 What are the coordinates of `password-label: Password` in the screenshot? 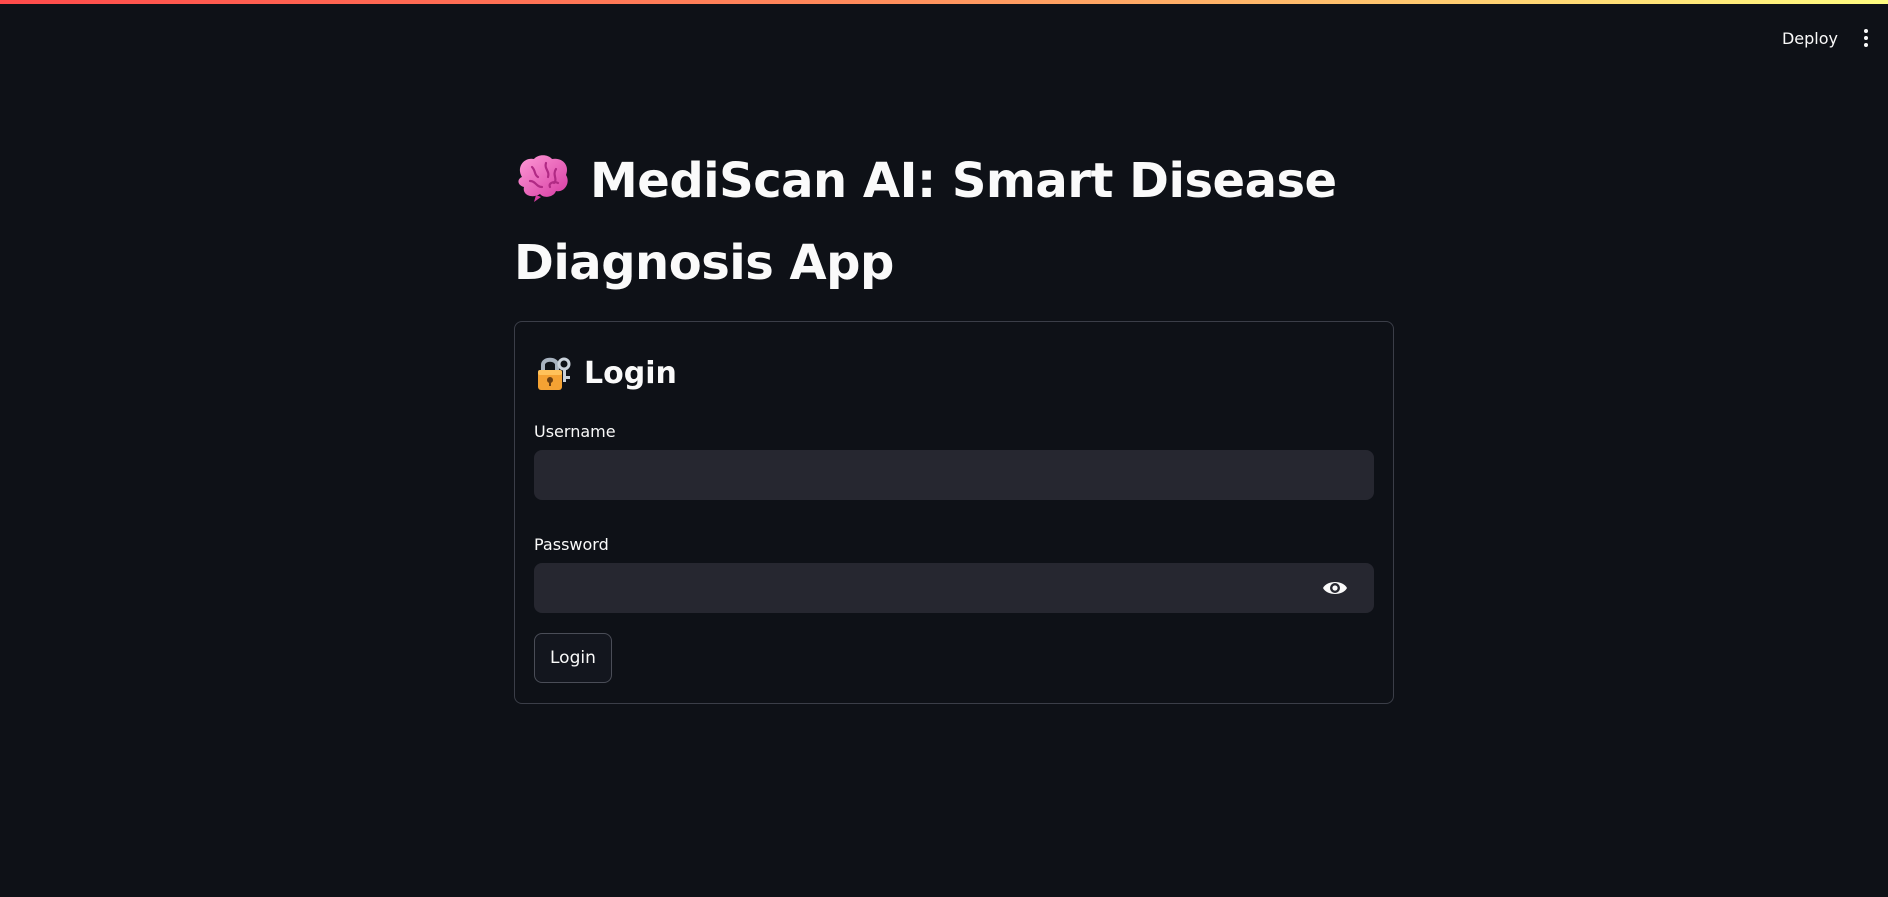 It's located at (571, 544).